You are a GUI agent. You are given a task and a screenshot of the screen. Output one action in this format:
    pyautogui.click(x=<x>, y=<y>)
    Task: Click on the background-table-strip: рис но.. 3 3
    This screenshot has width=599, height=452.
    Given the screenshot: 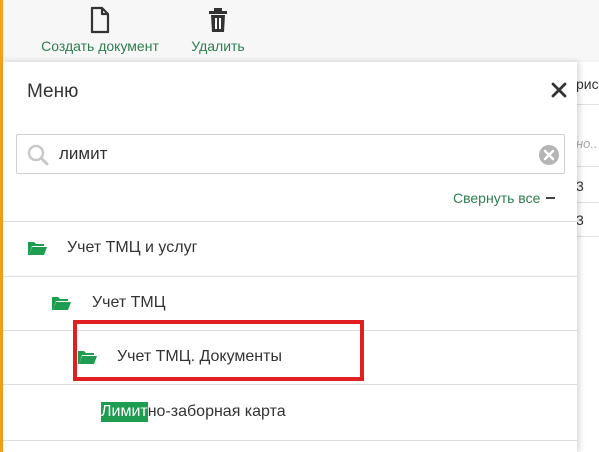 What is the action you would take?
    pyautogui.click(x=587, y=257)
    